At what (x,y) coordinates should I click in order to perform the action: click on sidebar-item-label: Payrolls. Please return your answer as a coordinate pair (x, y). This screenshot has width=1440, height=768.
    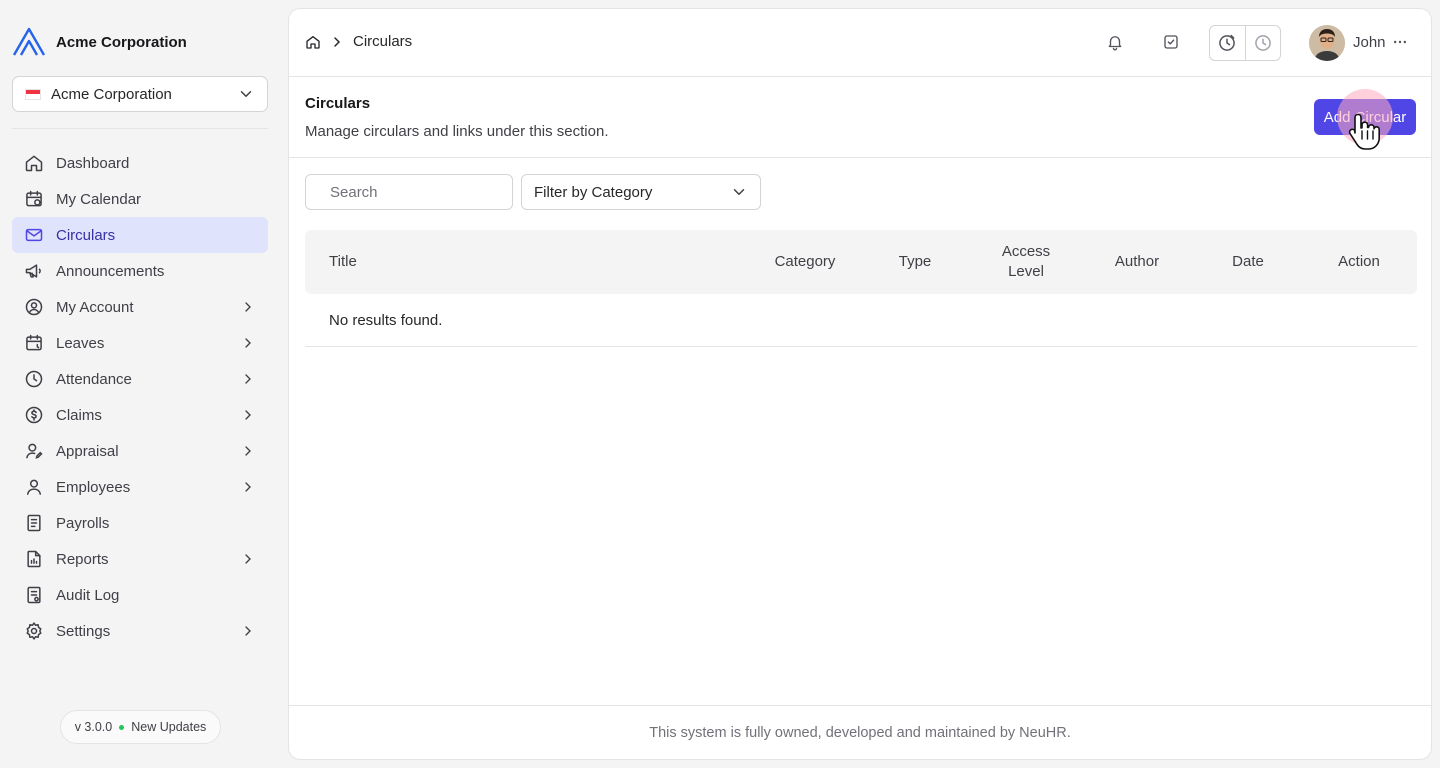
    Looking at the image, I should click on (83, 523).